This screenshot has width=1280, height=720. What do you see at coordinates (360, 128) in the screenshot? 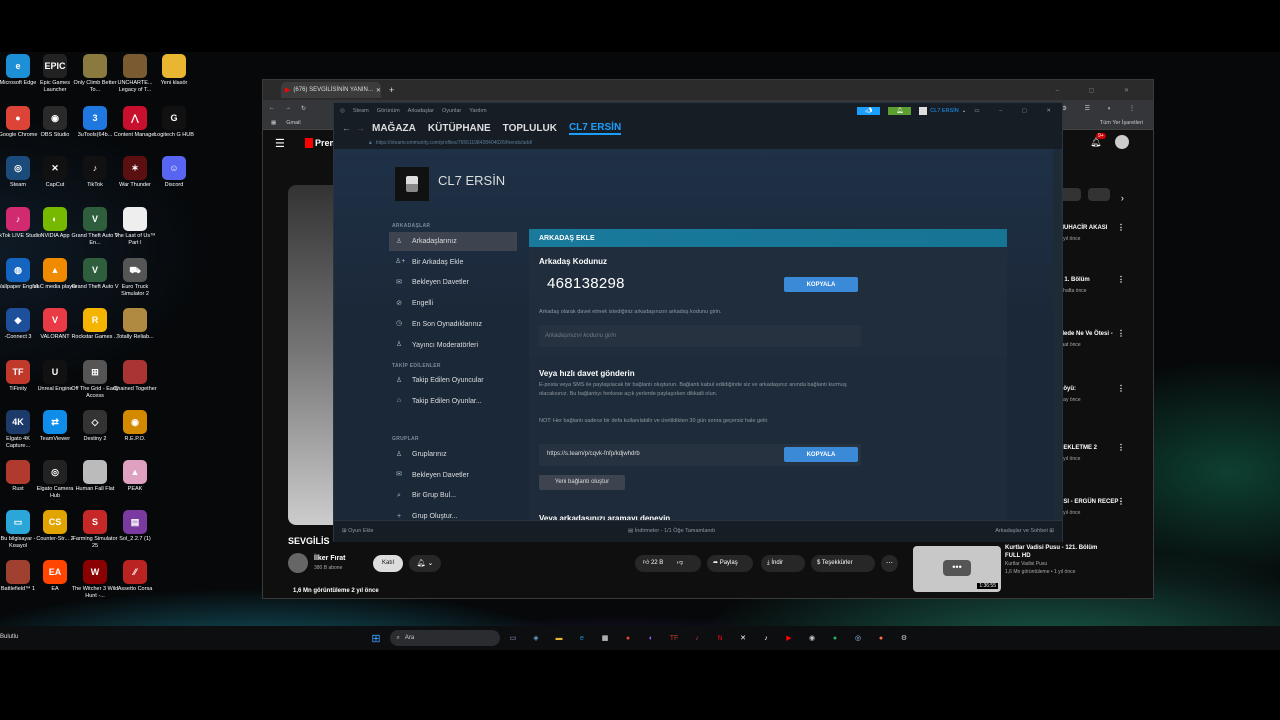
I see `nav-forward-icon: →` at bounding box center [360, 128].